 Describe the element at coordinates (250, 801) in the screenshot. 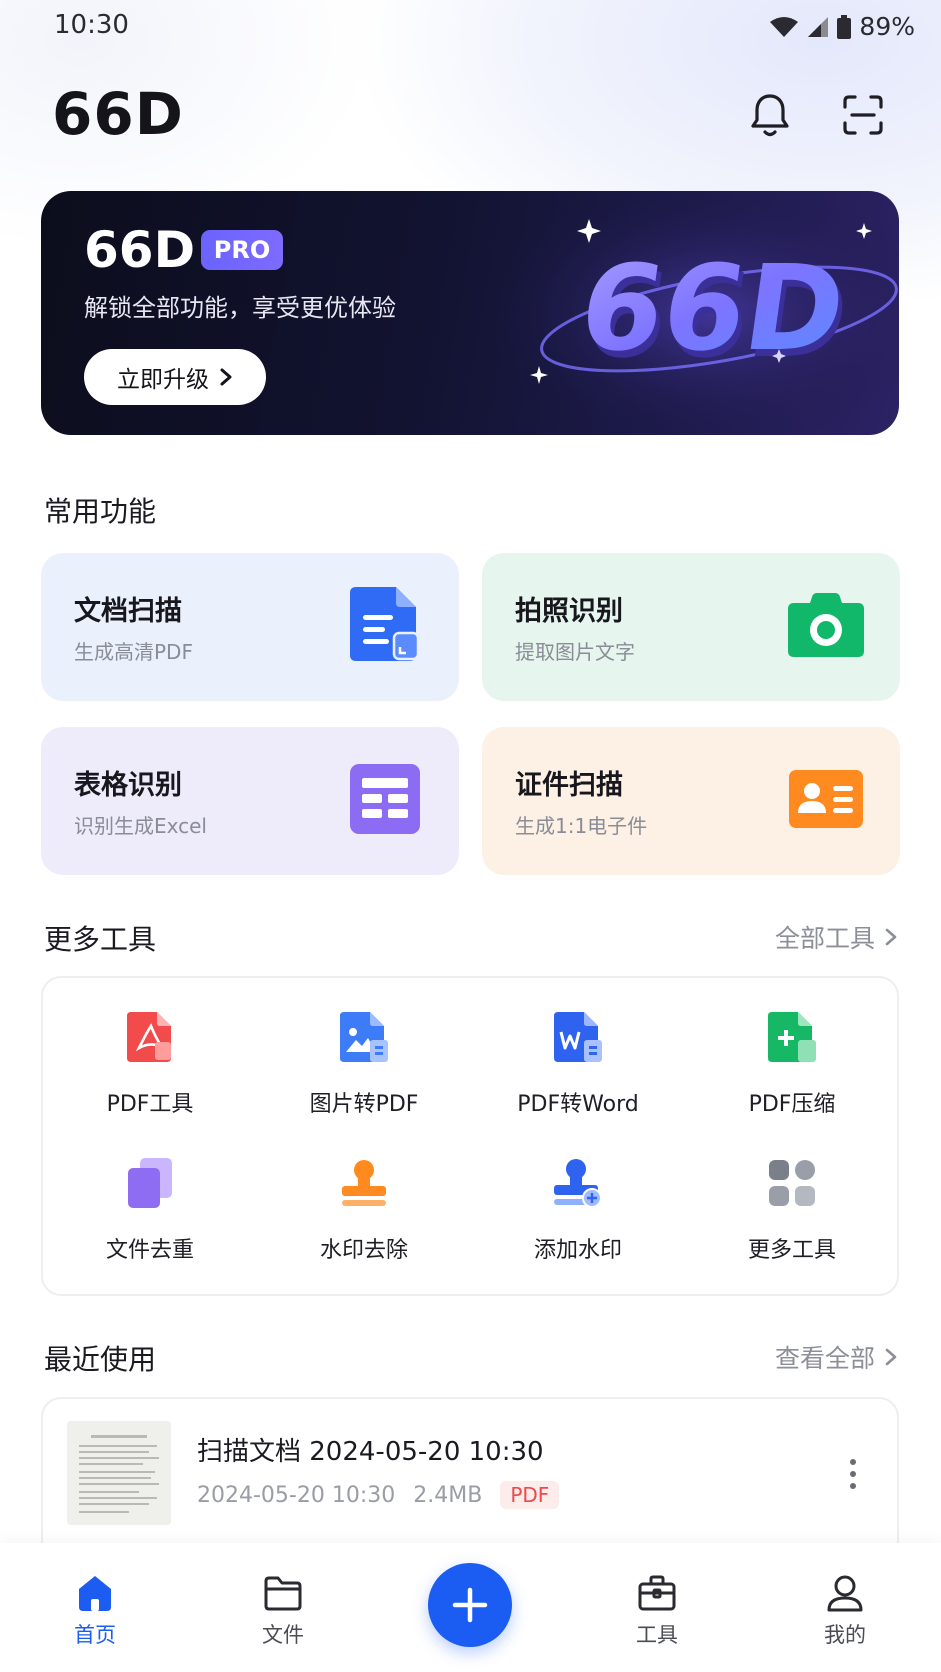

I see `card-table-ocr: 表格识别 识别生成Excel` at that location.